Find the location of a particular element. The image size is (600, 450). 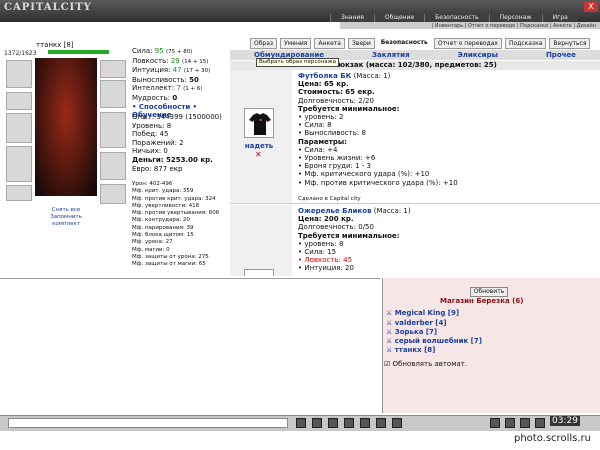

character-nick: ттанкх [8] is located at coordinates (55, 45).